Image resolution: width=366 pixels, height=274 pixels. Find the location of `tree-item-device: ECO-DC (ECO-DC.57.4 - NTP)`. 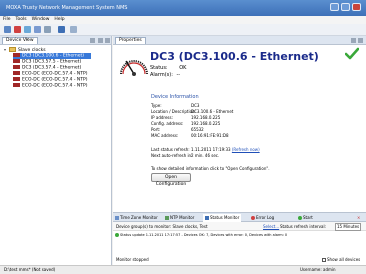

tree-item-device: ECO-DC (ECO-DC.57.4 - NTP) is located at coordinates (50, 86).